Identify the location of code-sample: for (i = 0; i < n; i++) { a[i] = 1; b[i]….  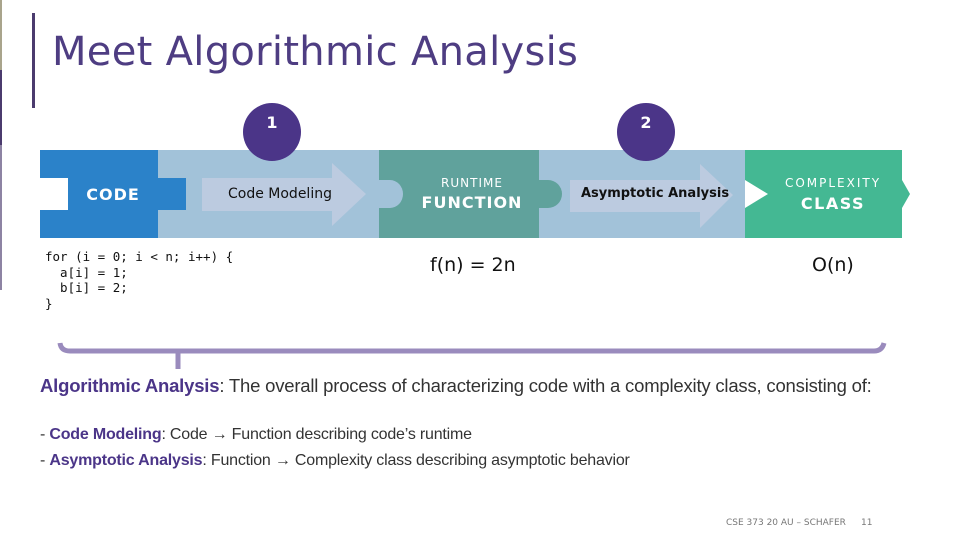
(139, 280).